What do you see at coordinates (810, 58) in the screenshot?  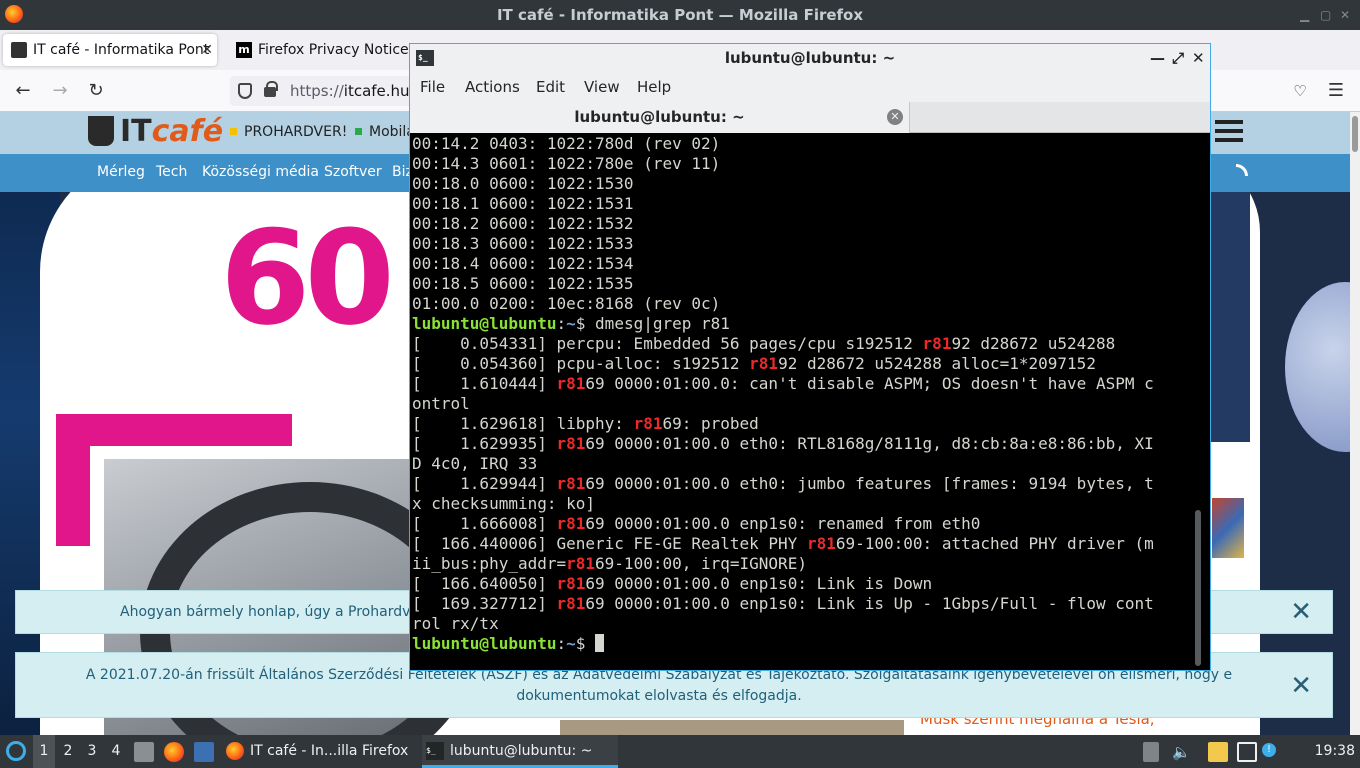 I see `terminal-titlebar: $_ lubuntu@lubuntu: ~ — ⤢ ✕` at bounding box center [810, 58].